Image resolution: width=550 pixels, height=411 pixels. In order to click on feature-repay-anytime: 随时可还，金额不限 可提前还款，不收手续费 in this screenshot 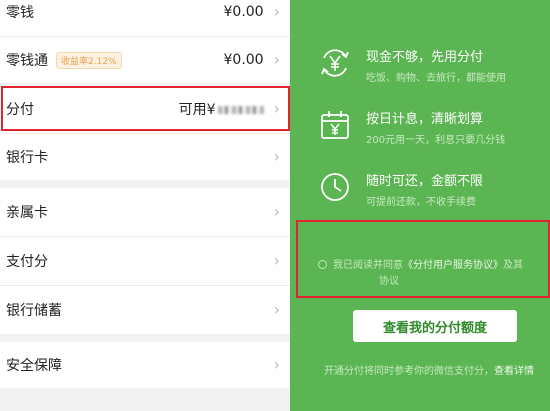, I will do `click(434, 189)`.